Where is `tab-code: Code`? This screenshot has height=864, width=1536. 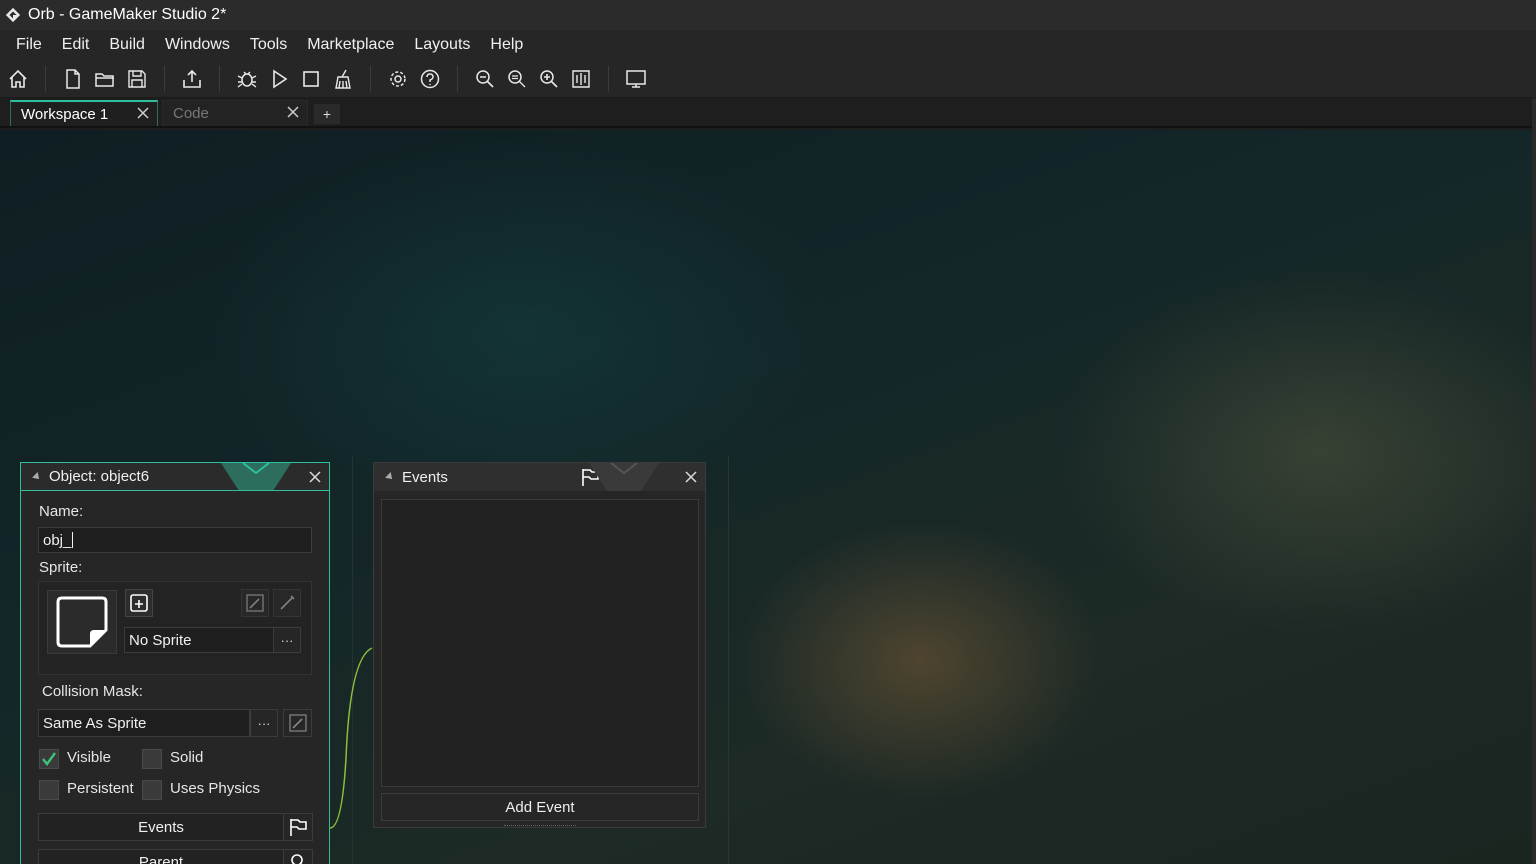
tab-code: Code is located at coordinates (235, 113).